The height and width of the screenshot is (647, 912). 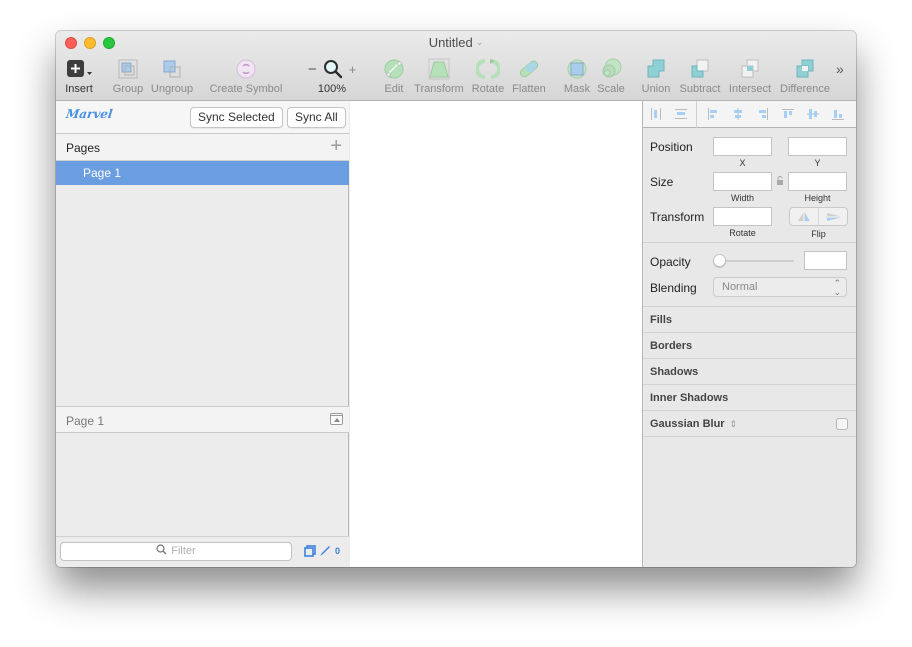 I want to click on chevron-down-icon: ⌄, so click(x=479, y=42).